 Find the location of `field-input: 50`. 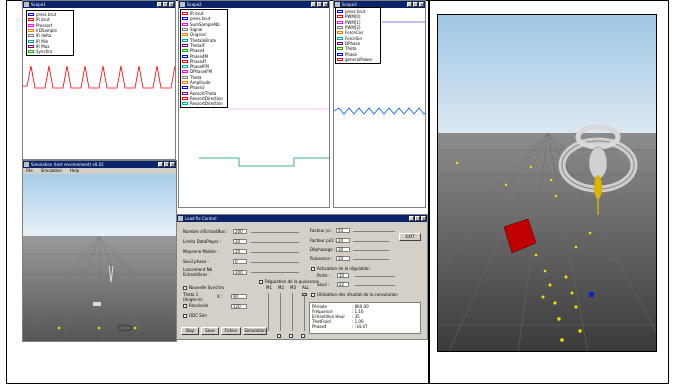

field-input: 50 is located at coordinates (343, 230).